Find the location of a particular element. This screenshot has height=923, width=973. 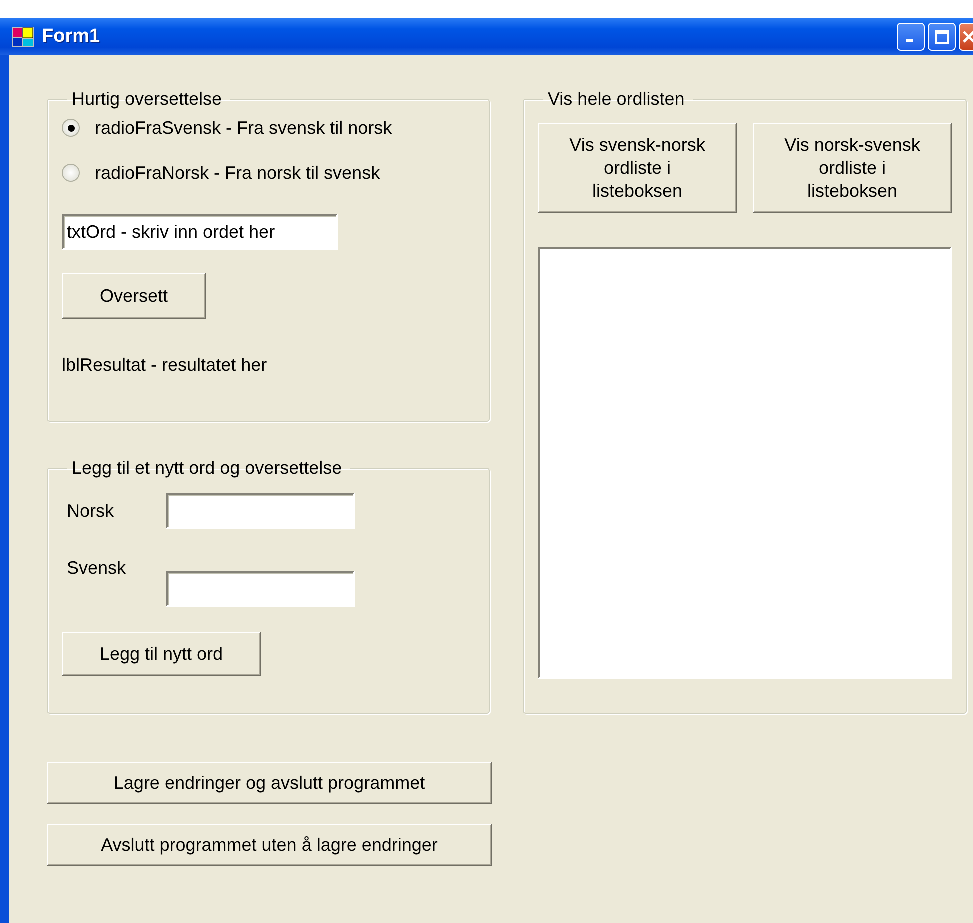

group-title: Legg til et nytt ord og oversettelse is located at coordinates (207, 468).